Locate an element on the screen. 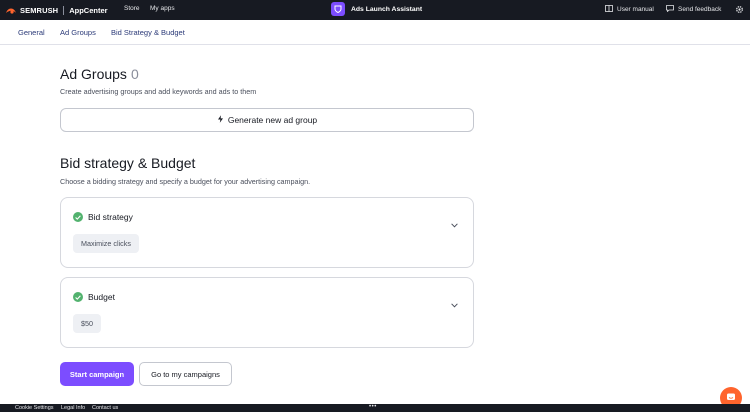  footer-contact-us: Contact us is located at coordinates (105, 408).